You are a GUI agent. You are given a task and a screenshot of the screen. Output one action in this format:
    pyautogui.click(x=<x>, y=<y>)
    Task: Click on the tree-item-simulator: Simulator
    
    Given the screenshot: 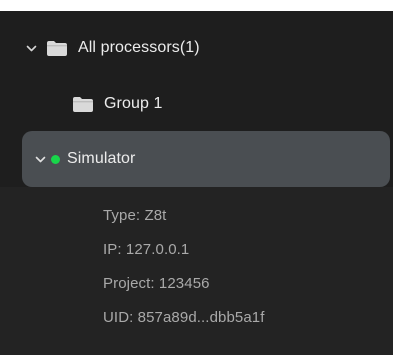 What is the action you would take?
    pyautogui.click(x=206, y=159)
    